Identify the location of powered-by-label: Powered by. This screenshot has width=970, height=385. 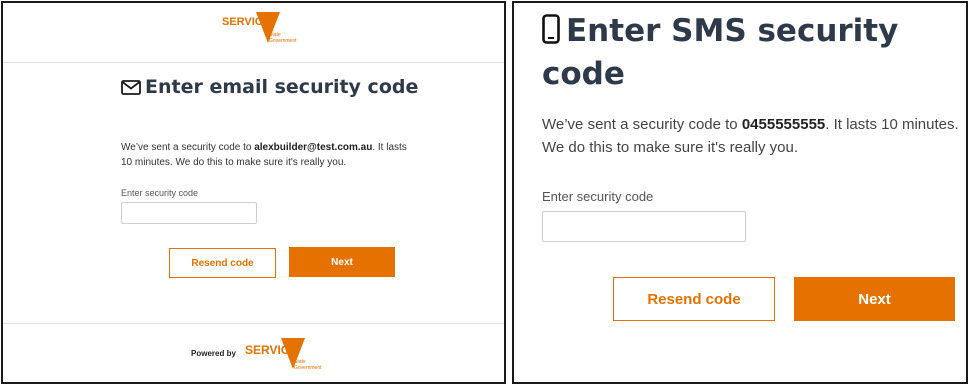
(213, 353).